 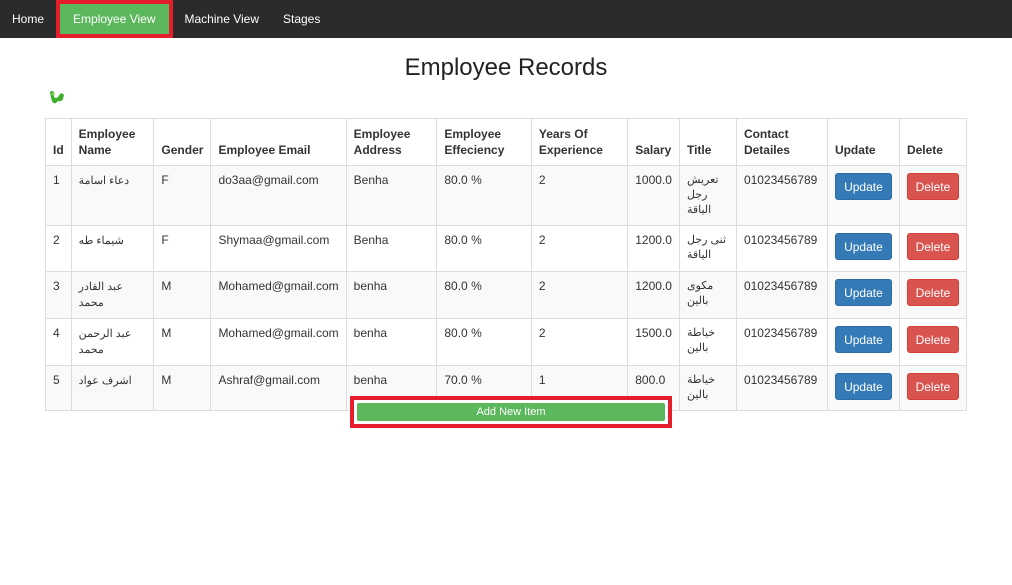 I want to click on header-title: Title, so click(x=707, y=142).